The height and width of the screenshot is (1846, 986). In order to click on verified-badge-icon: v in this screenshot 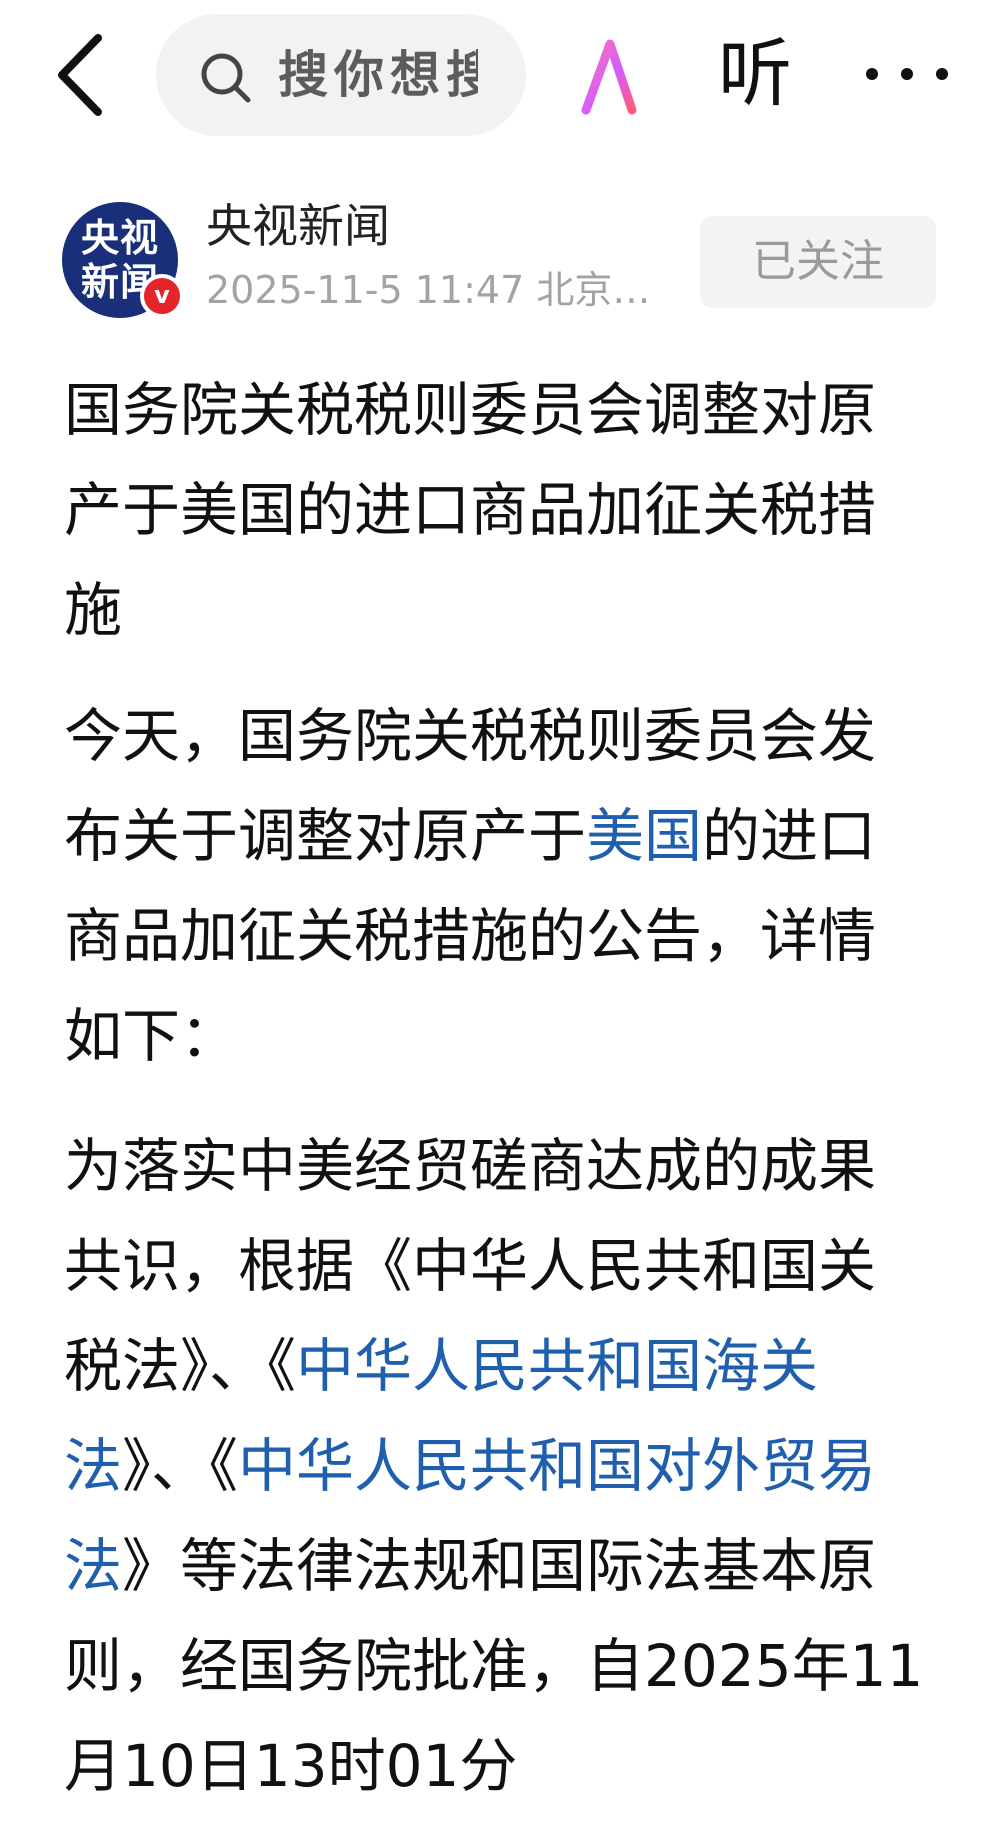, I will do `click(162, 296)`.